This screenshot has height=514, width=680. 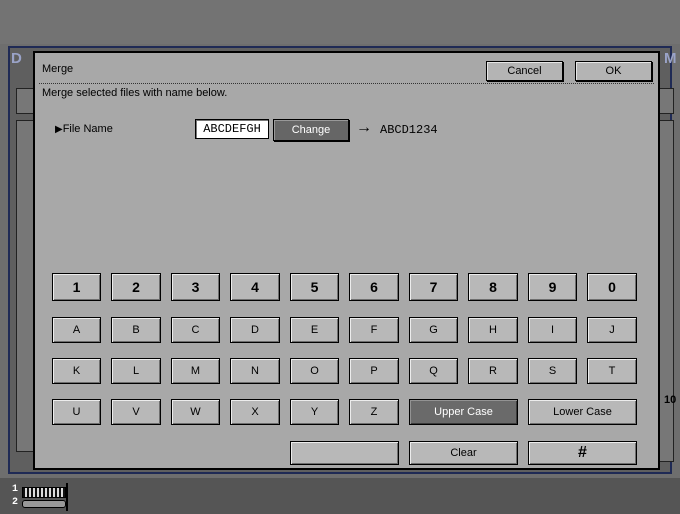 I want to click on key-d: D, so click(x=255, y=330).